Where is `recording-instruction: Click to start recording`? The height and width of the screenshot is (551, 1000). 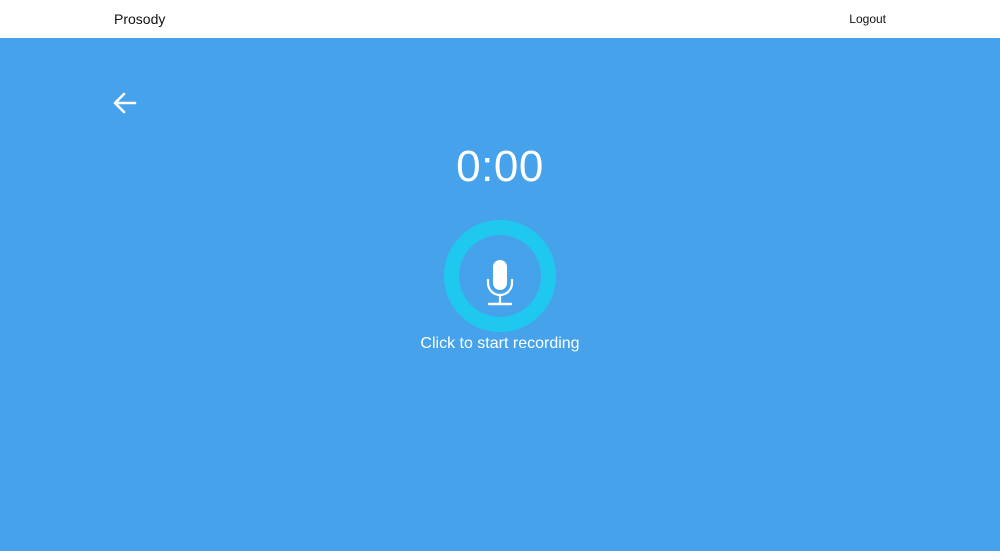
recording-instruction: Click to start recording is located at coordinates (500, 343).